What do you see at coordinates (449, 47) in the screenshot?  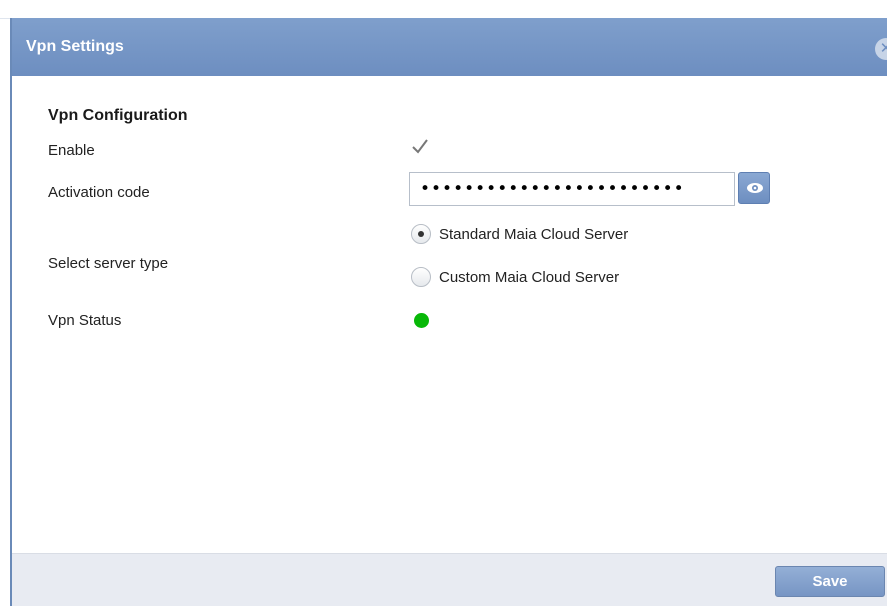 I see `dialog-titlebar: Vpn Settings ✕` at bounding box center [449, 47].